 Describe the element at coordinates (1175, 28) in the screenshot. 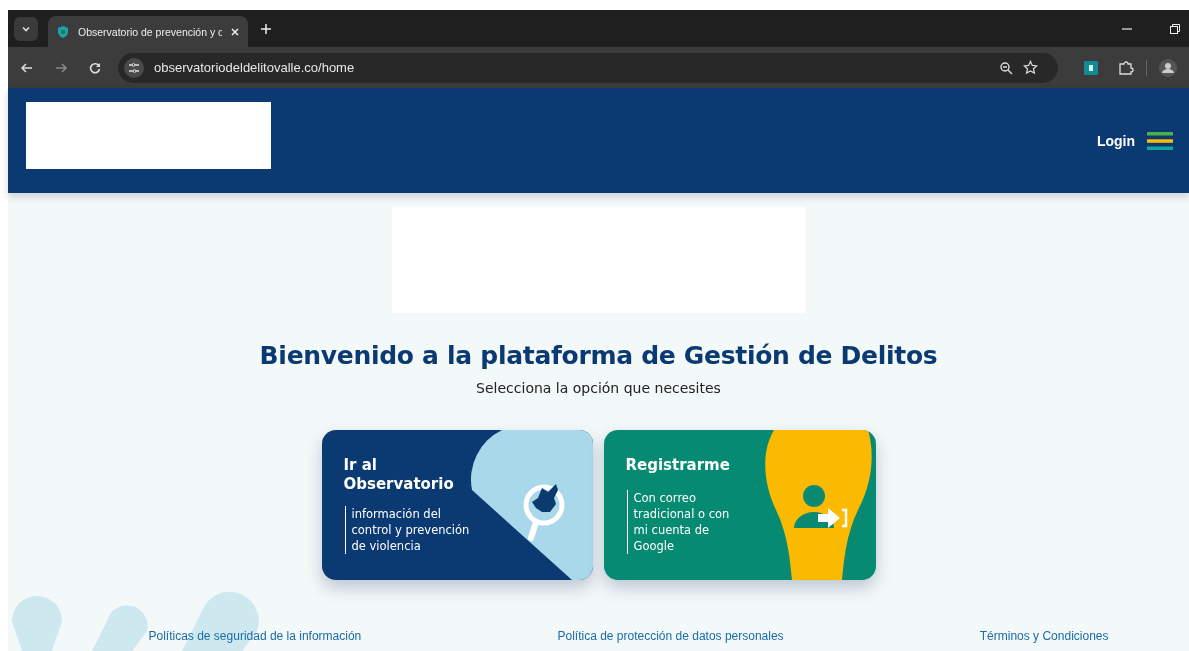

I see `restore-icon` at that location.